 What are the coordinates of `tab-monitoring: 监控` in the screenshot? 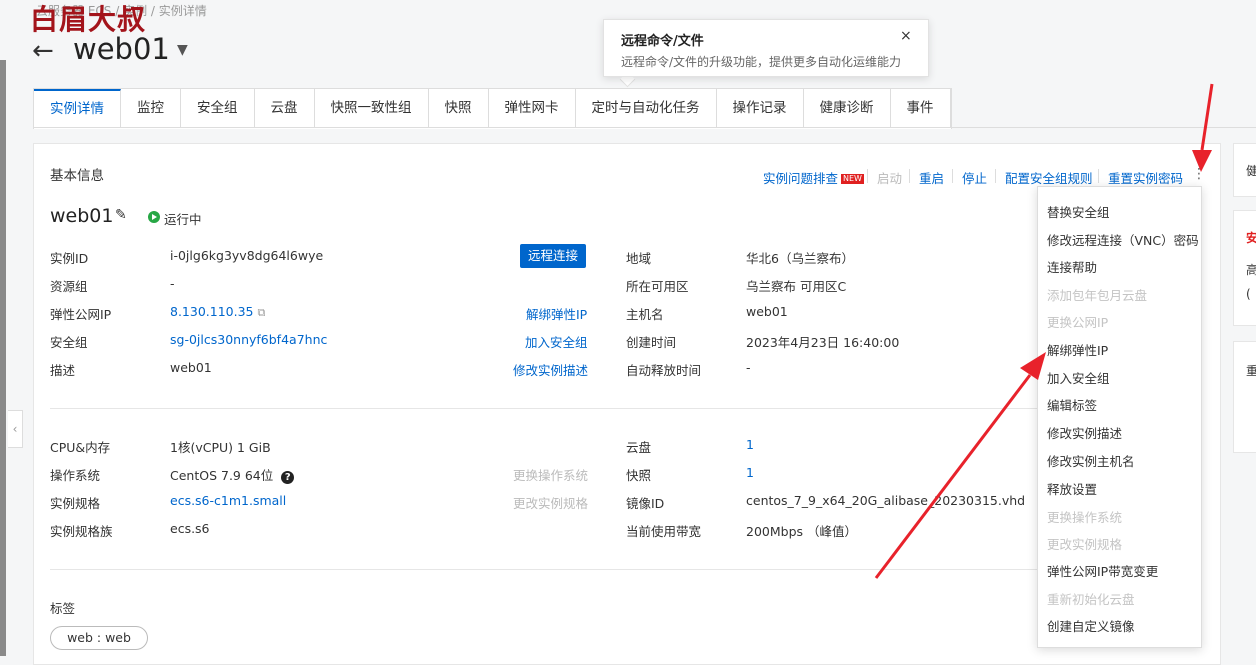 It's located at (151, 108).